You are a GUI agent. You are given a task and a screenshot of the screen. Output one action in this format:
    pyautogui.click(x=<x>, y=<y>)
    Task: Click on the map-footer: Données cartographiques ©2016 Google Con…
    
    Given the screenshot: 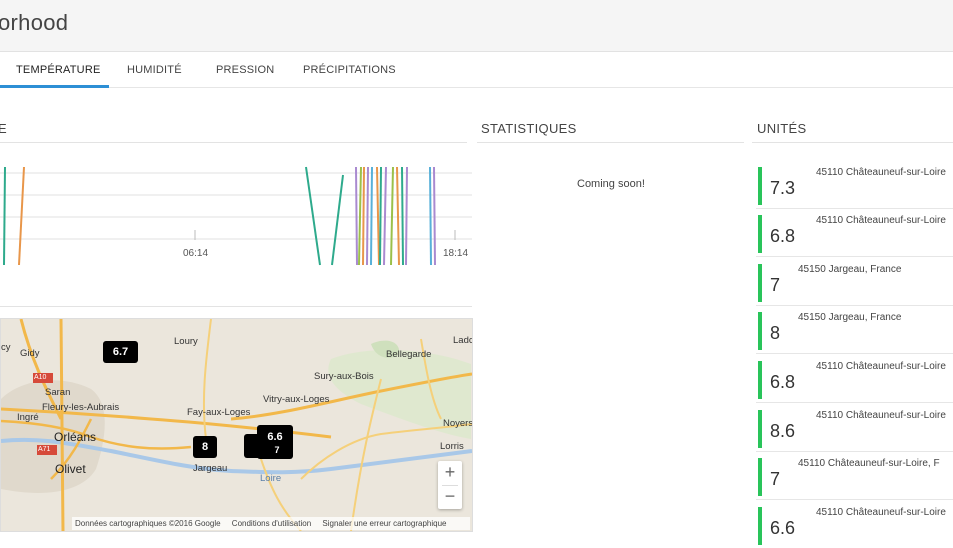 What is the action you would take?
    pyautogui.click(x=271, y=523)
    